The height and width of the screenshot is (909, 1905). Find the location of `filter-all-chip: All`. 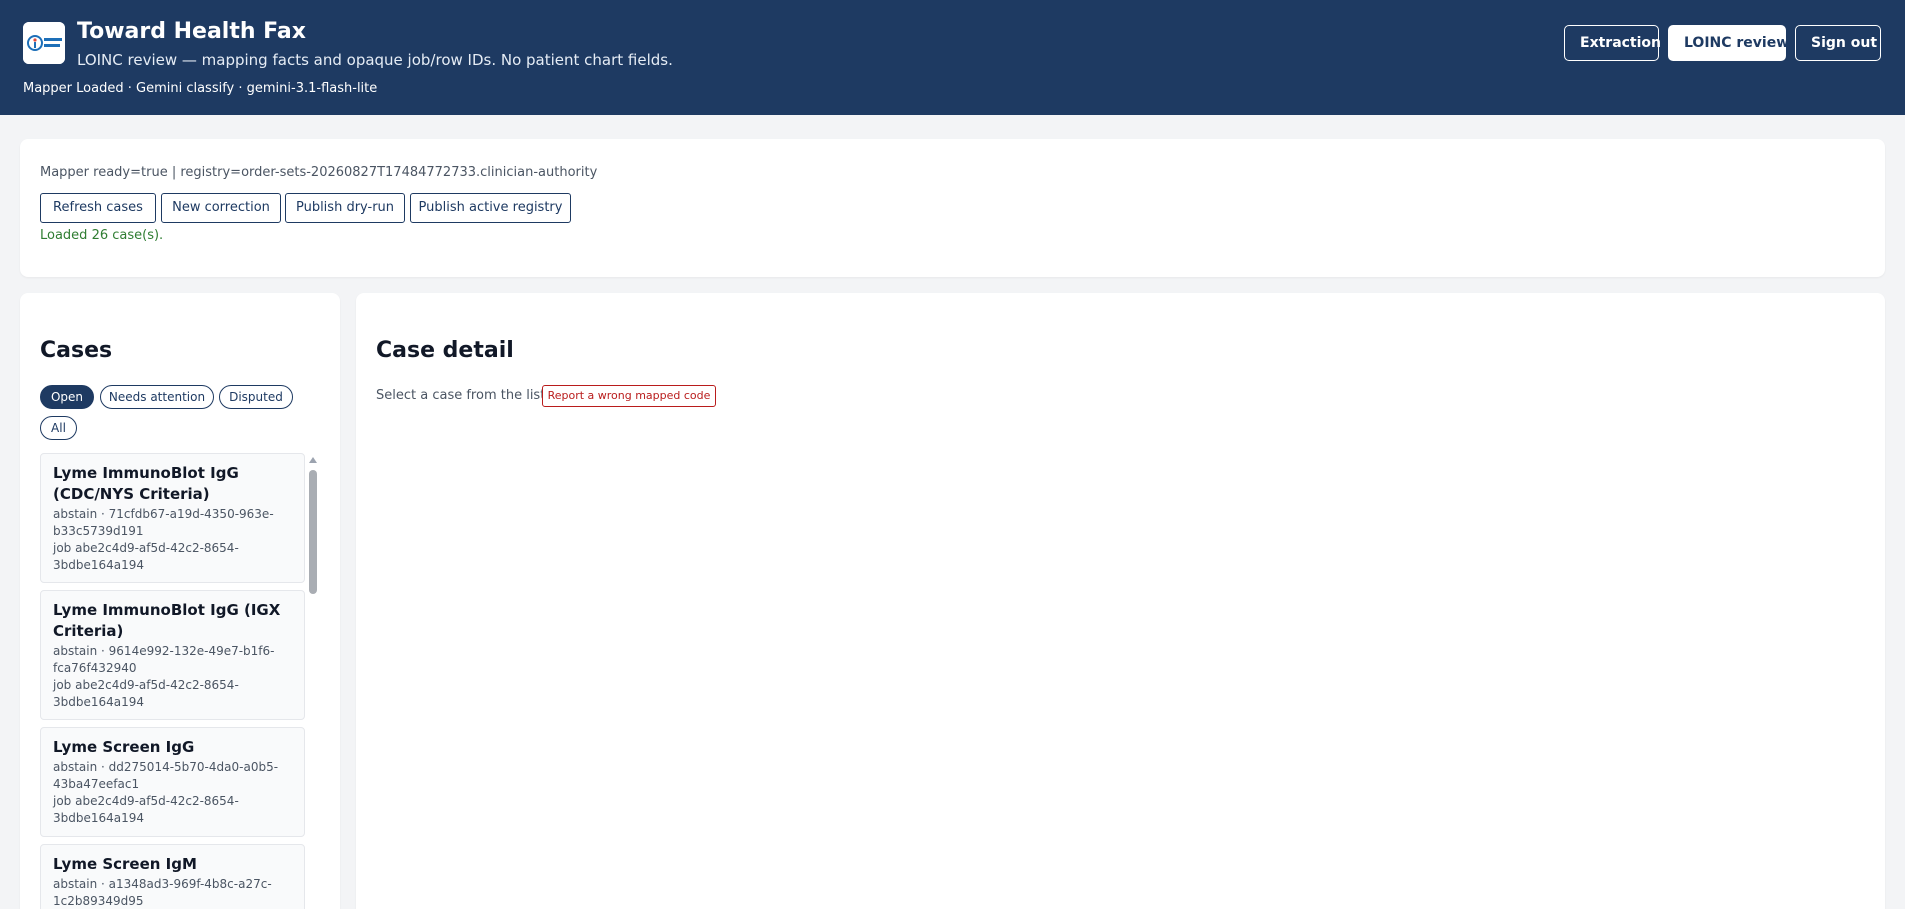

filter-all-chip: All is located at coordinates (58, 428).